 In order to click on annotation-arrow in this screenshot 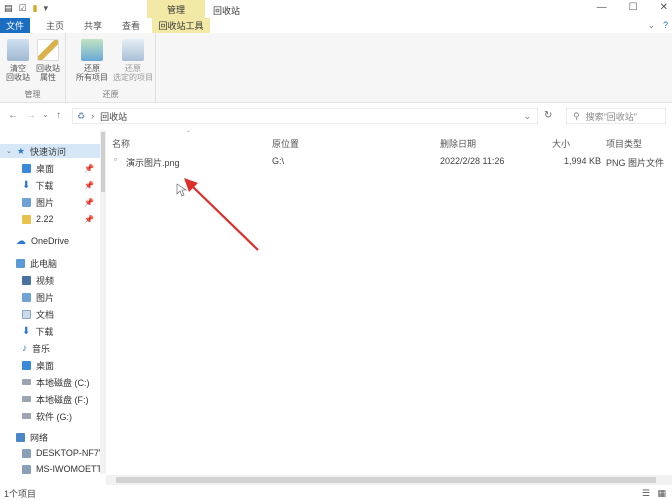, I will do `click(217, 214)`.